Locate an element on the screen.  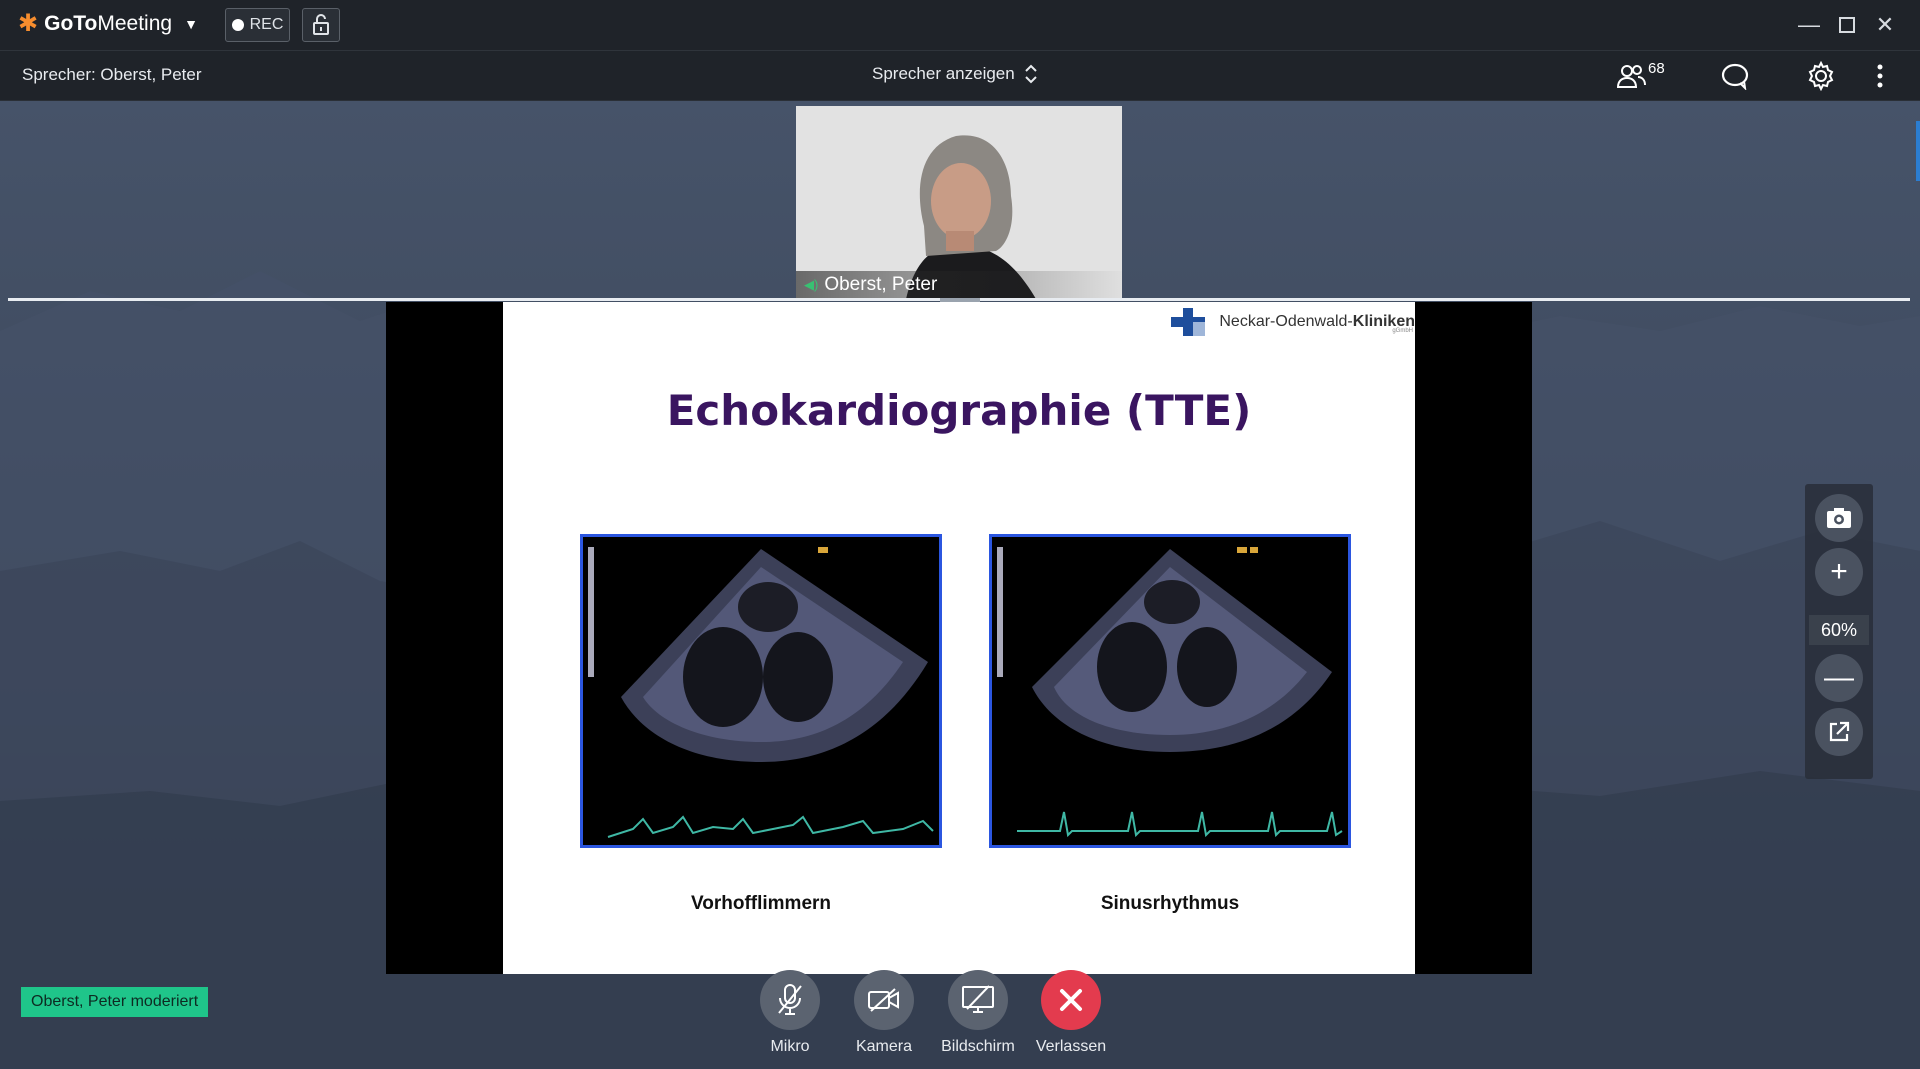
close-window-button: ✕ is located at coordinates (1885, 25).